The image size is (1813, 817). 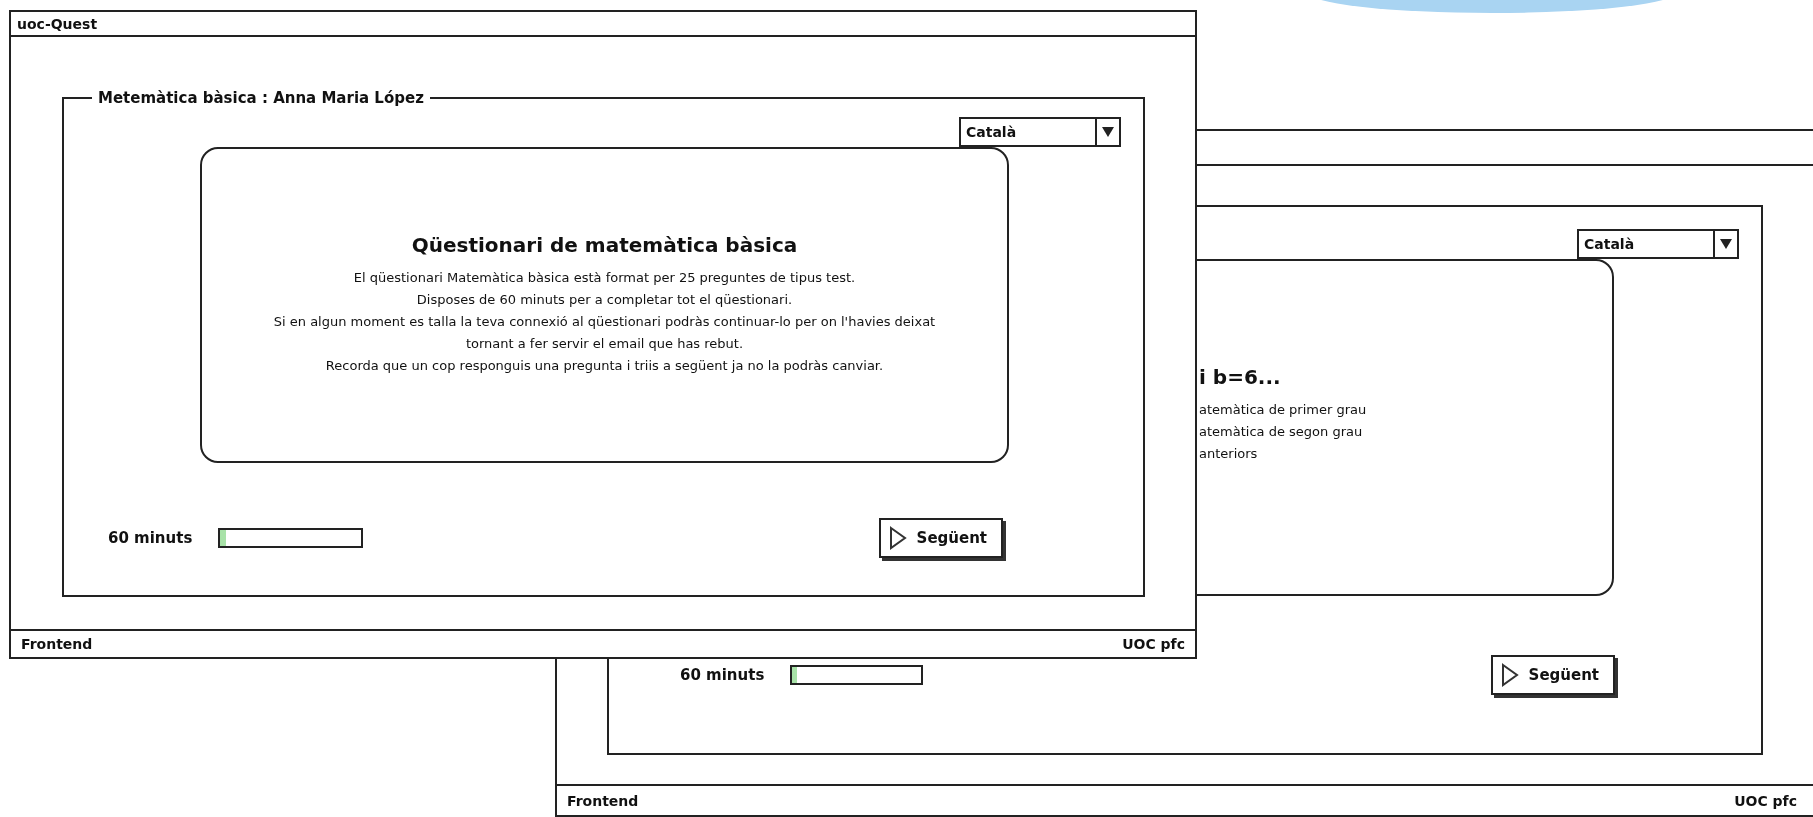 What do you see at coordinates (604, 322) in the screenshot?
I see `card-text: Si en algun moment es talla la teva connexió al qüestionari podràs continuar-lo per on l'havies deixat` at bounding box center [604, 322].